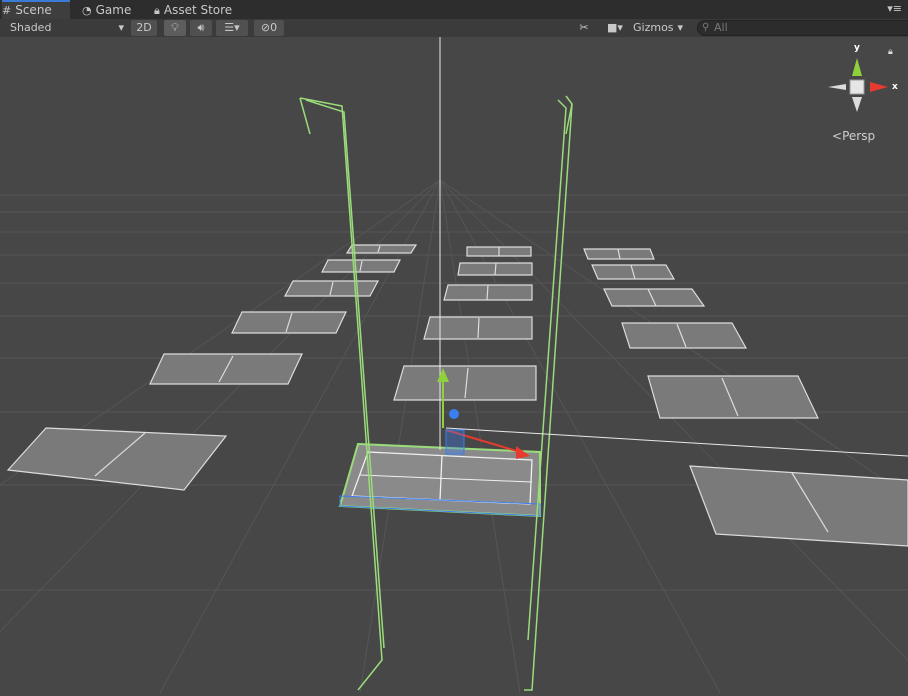  I want to click on audio-icon: 🔊︎, so click(201, 27).